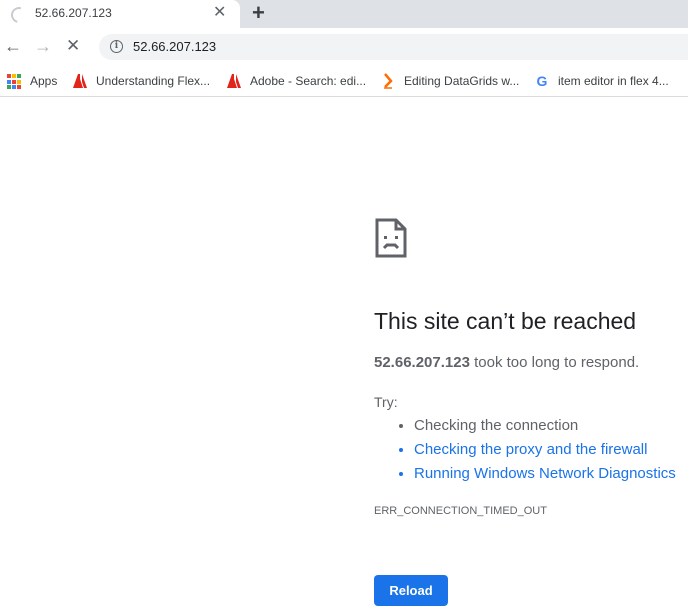 The height and width of the screenshot is (609, 688). What do you see at coordinates (391, 238) in the screenshot?
I see `sad-page-icon` at bounding box center [391, 238].